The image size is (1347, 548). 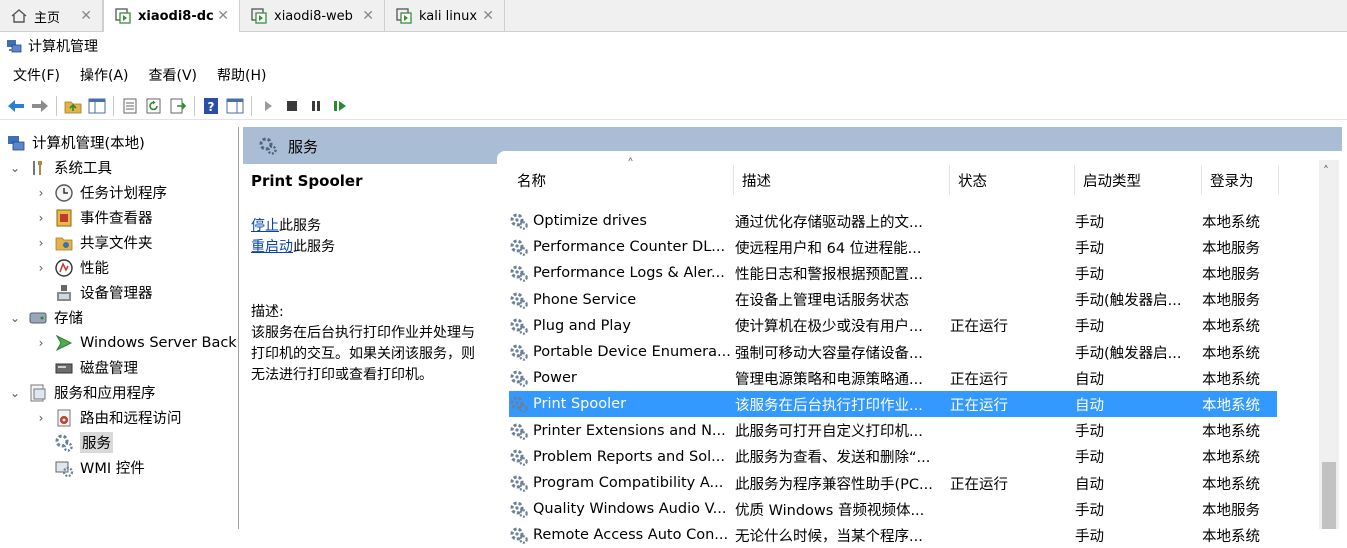 What do you see at coordinates (99, 467) in the screenshot?
I see `tree-item-wmi-control: WMI 控件` at bounding box center [99, 467].